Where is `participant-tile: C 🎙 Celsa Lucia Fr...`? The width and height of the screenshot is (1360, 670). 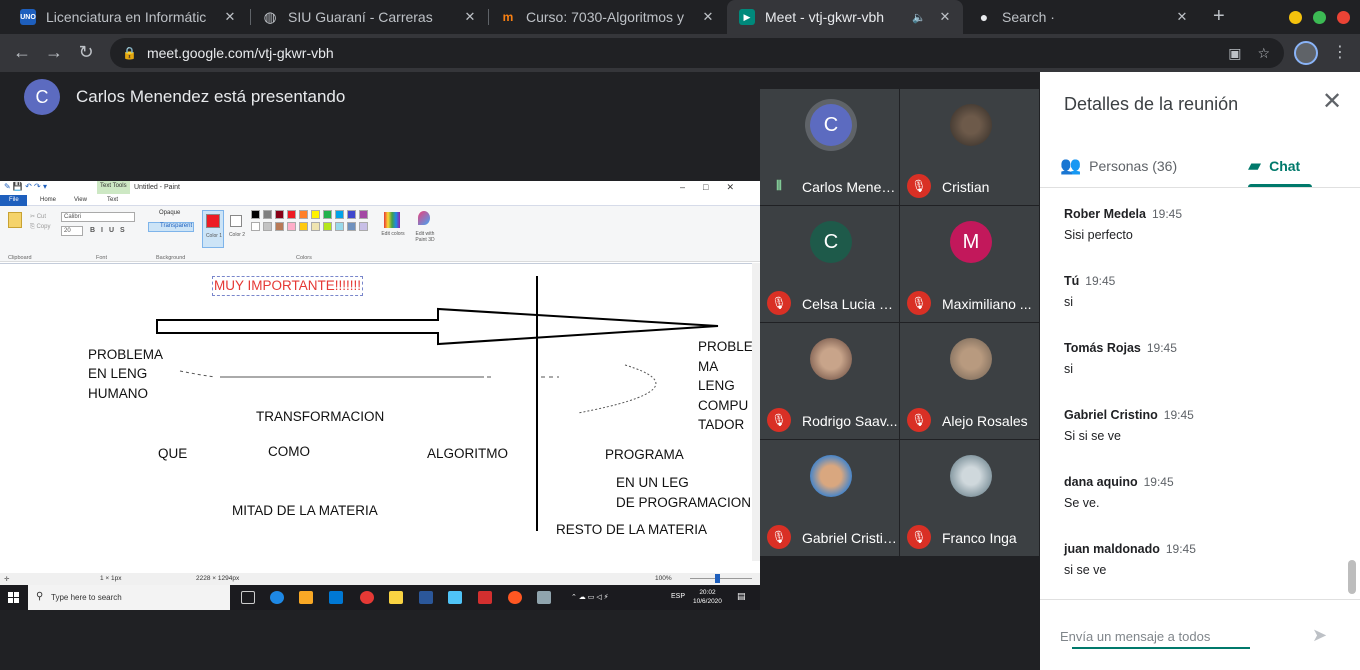
participant-tile: C 🎙 Celsa Lucia Fr... is located at coordinates (830, 264).